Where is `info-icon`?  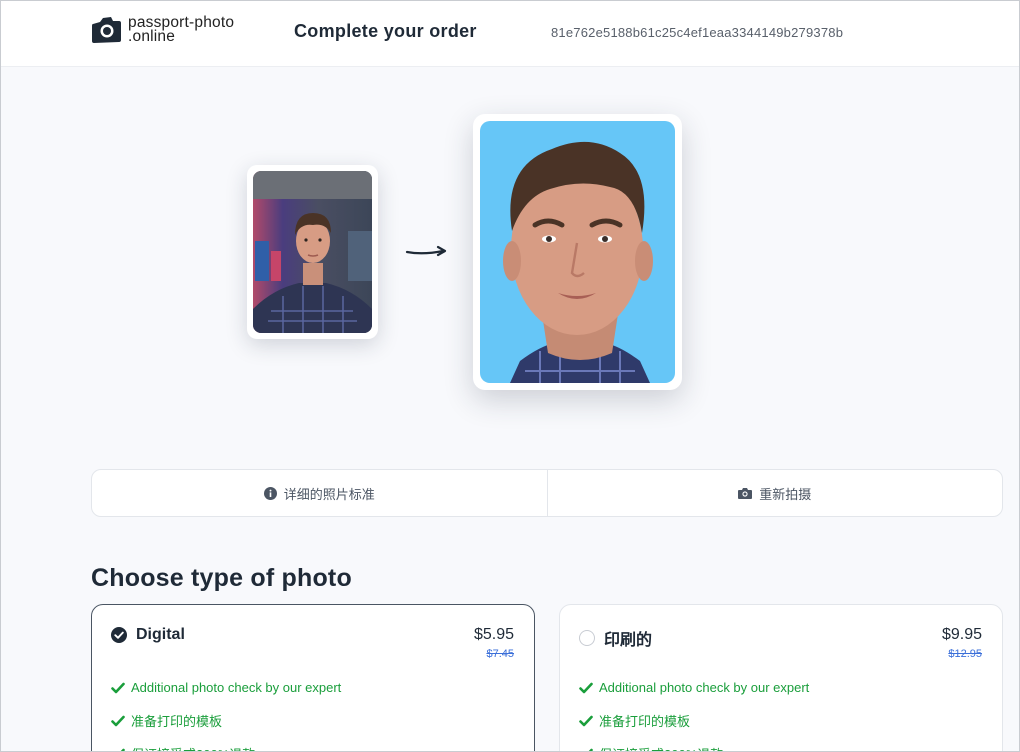
info-icon is located at coordinates (270, 493).